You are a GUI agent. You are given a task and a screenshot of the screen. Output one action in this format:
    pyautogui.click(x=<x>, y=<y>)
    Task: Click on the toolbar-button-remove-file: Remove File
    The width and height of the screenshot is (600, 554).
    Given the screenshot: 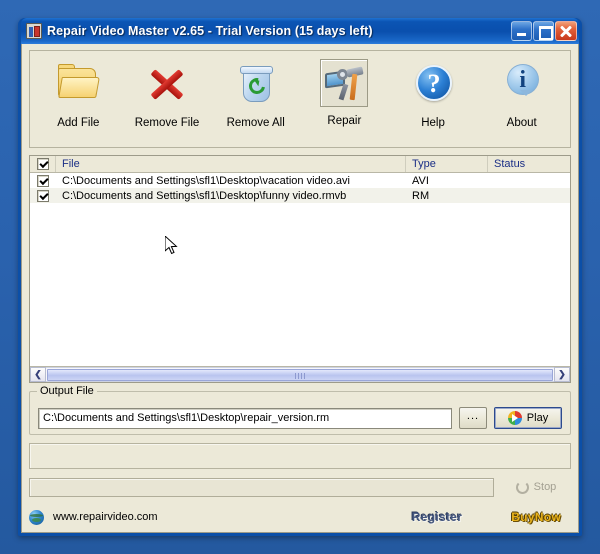 What is the action you would take?
    pyautogui.click(x=167, y=94)
    